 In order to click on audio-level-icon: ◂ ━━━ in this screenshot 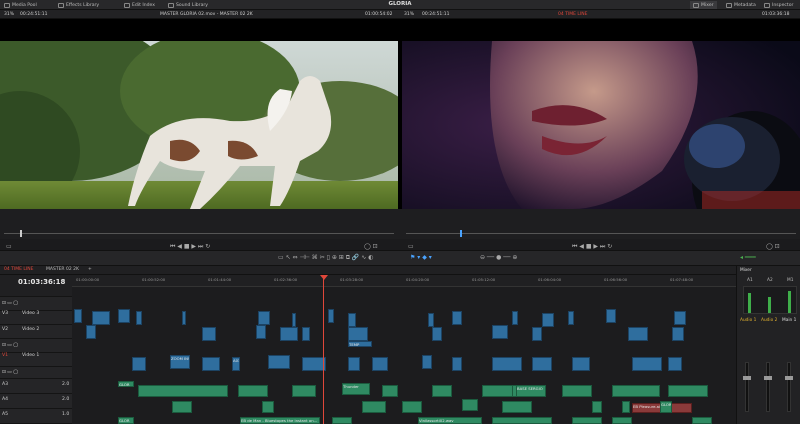, I will do `click(748, 257)`.